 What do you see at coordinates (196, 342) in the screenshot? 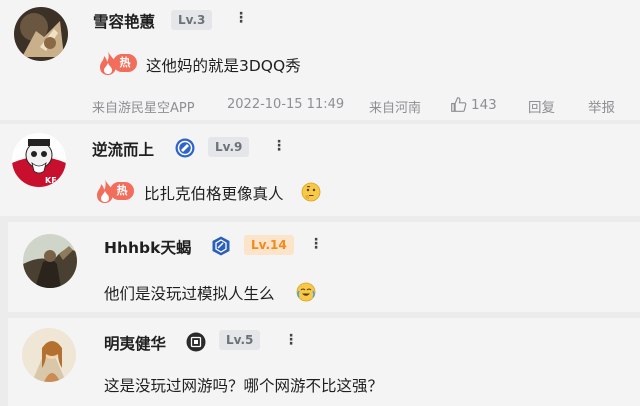
I see `square-badge-icon` at bounding box center [196, 342].